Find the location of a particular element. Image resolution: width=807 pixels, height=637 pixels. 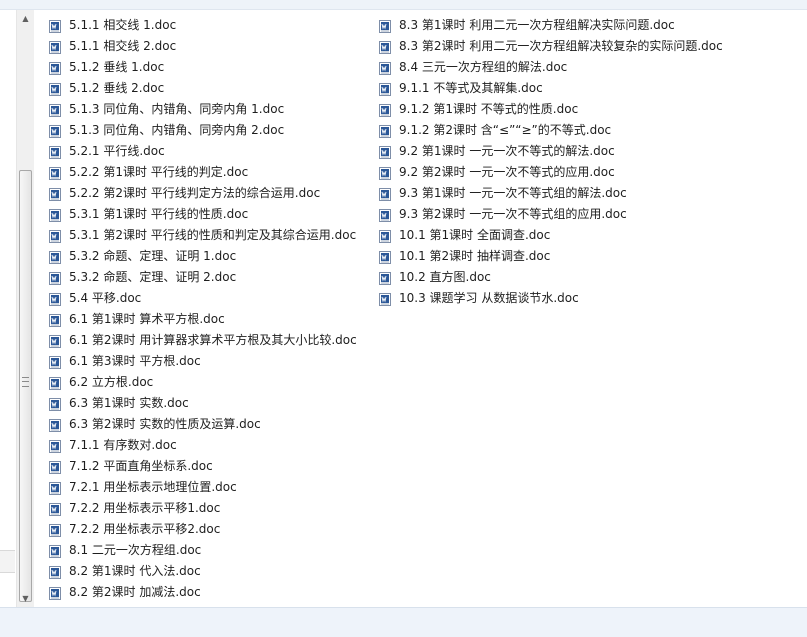

file-item: 5.2.2 第2课时 平行线判定方法的综合运用.doc is located at coordinates (209, 192).